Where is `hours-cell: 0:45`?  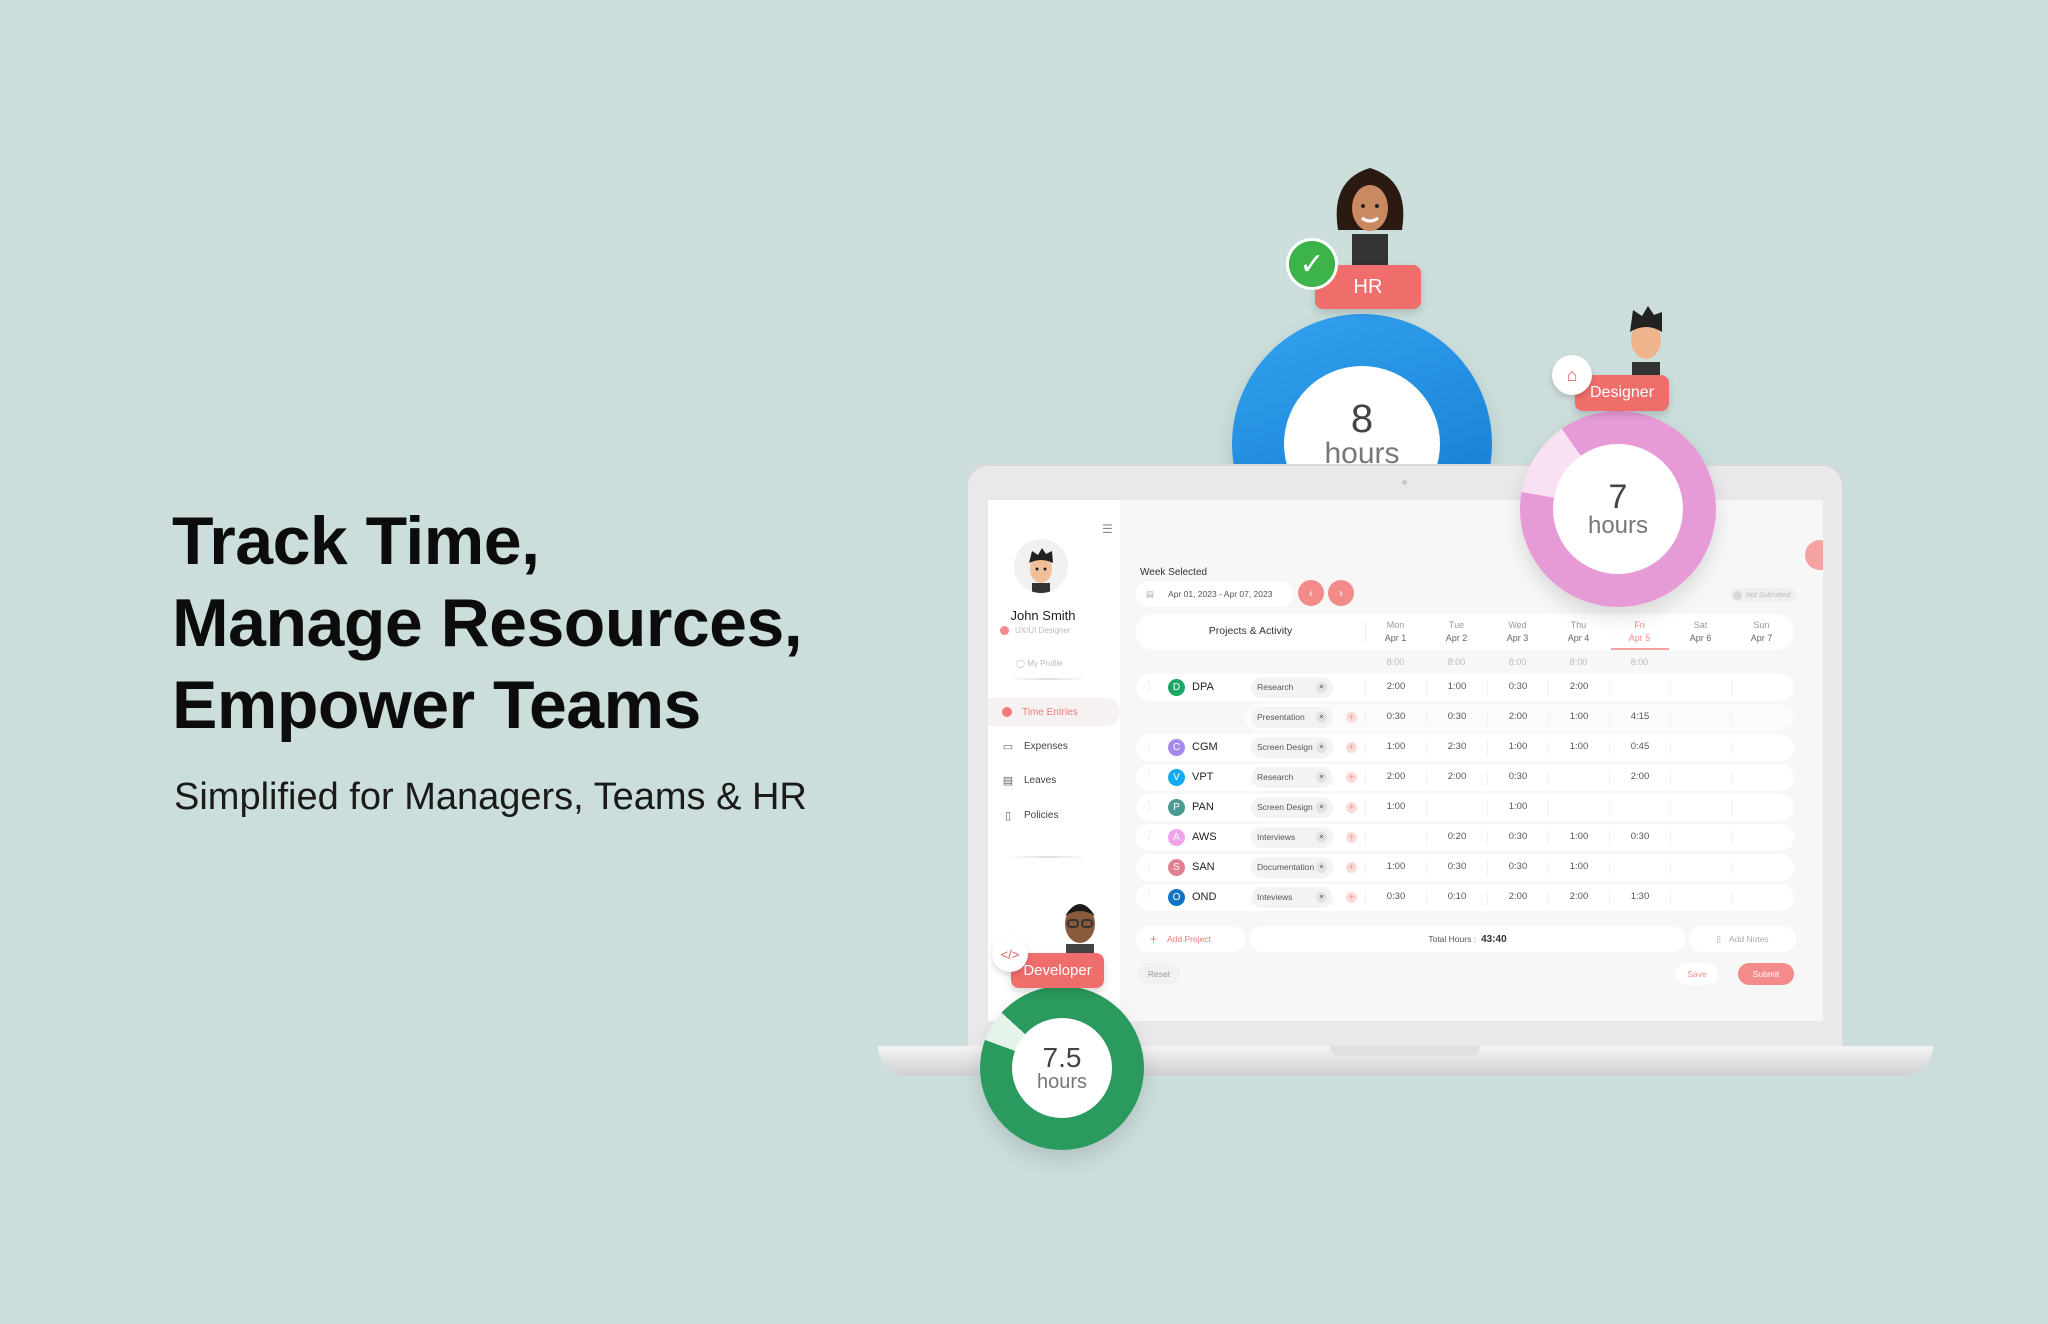
hours-cell: 0:45 is located at coordinates (1639, 748).